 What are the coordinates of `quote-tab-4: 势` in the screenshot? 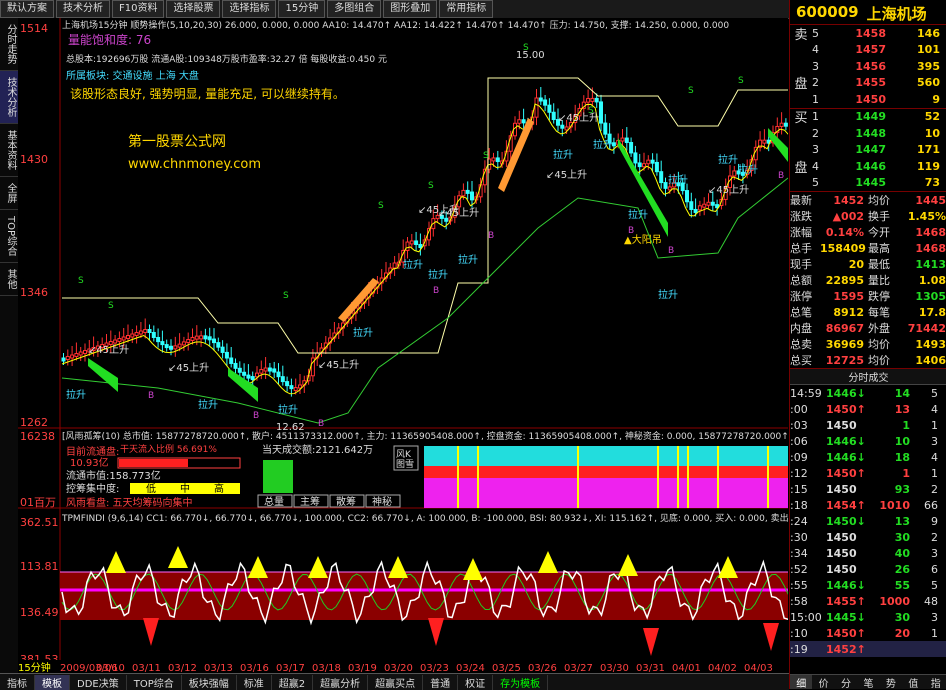 It's located at (891, 682).